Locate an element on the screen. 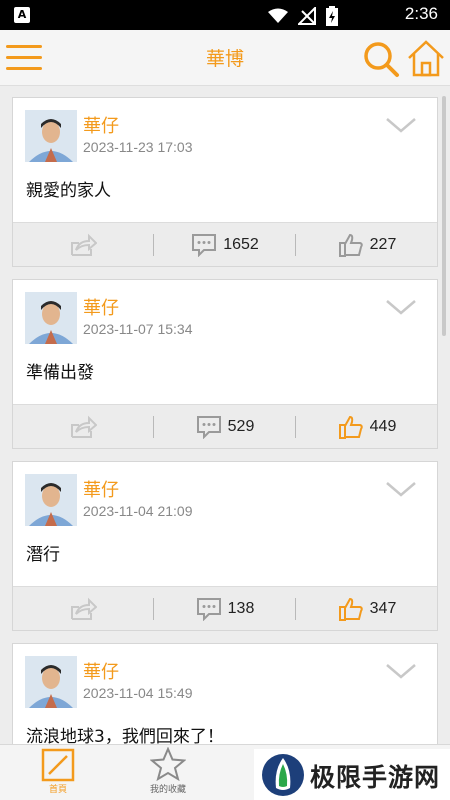 This screenshot has width=450, height=800. comment-count: 529 is located at coordinates (241, 426).